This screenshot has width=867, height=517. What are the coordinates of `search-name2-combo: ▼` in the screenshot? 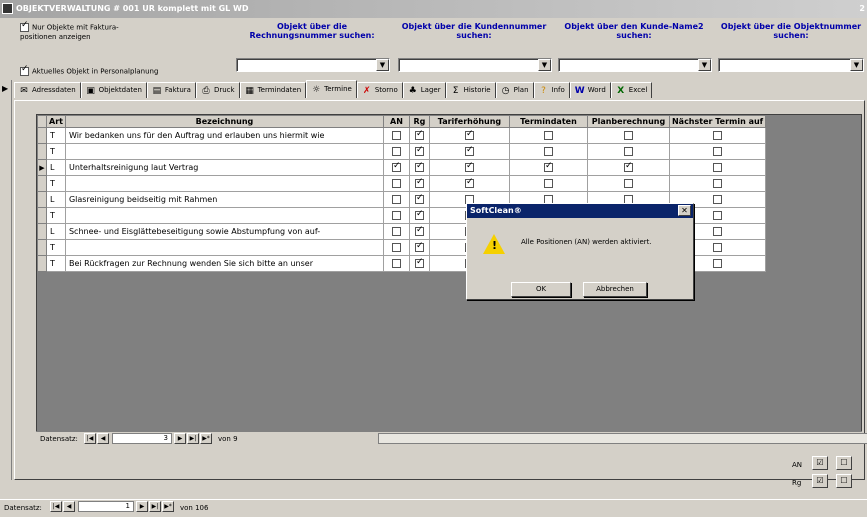 It's located at (635, 65).